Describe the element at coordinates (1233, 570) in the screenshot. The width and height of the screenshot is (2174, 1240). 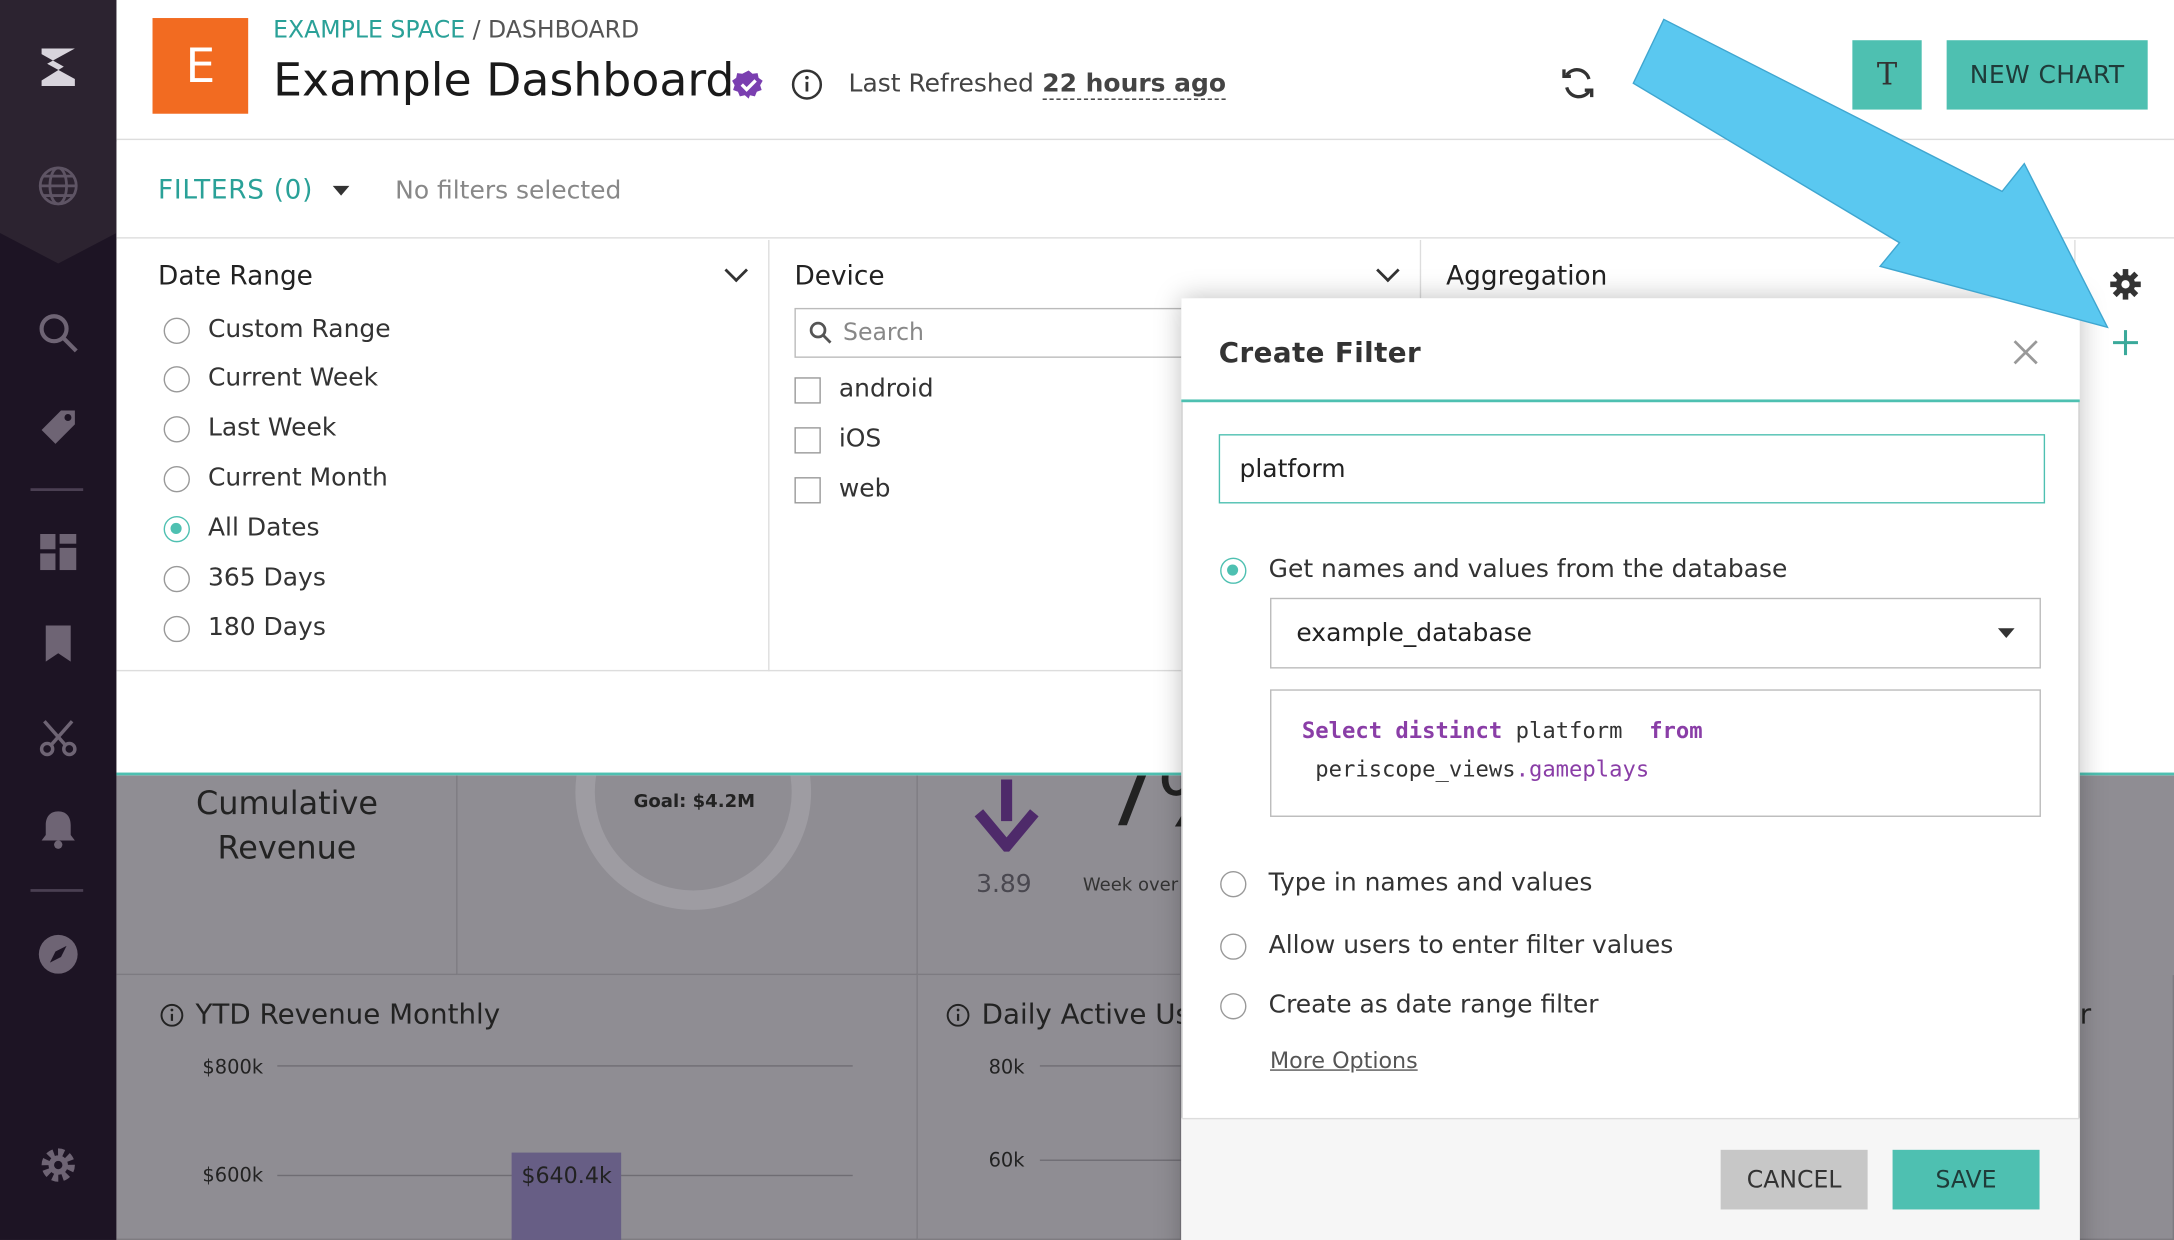
I see `radio-from-database` at that location.